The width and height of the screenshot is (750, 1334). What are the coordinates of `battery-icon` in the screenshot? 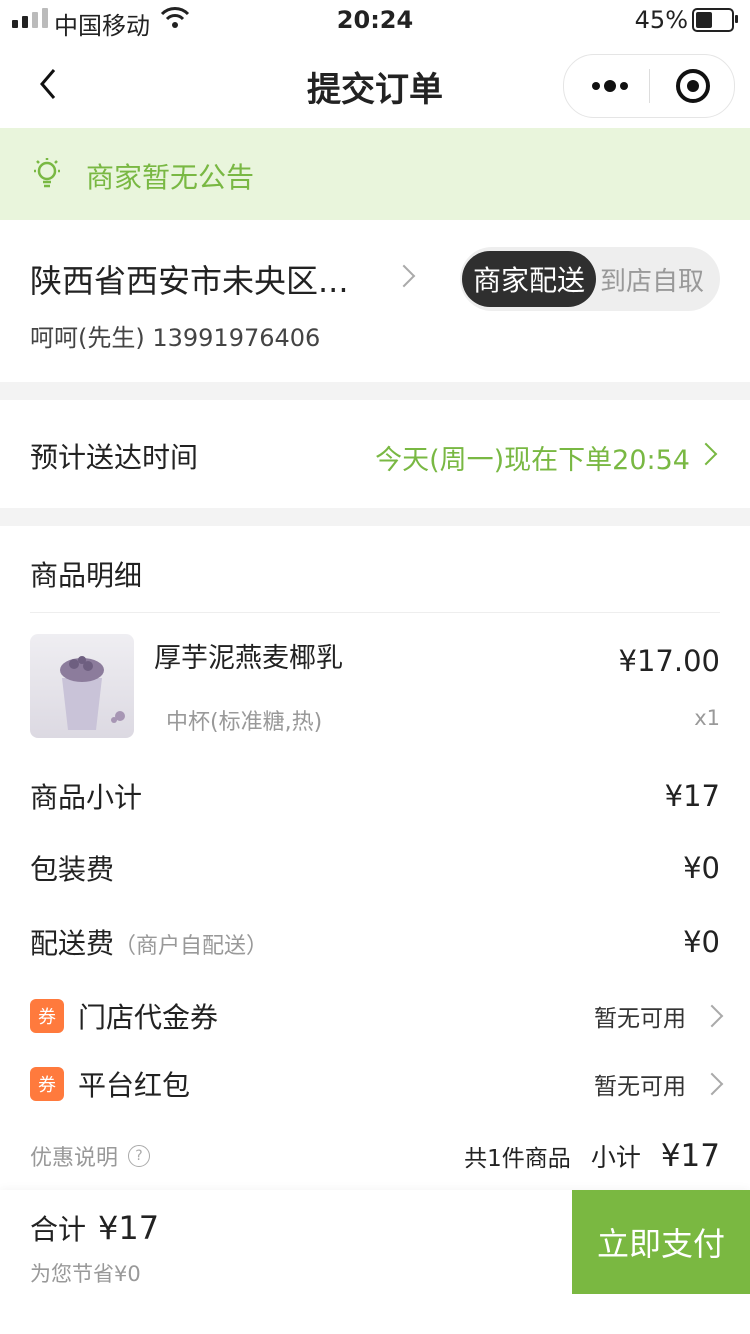 It's located at (715, 20).